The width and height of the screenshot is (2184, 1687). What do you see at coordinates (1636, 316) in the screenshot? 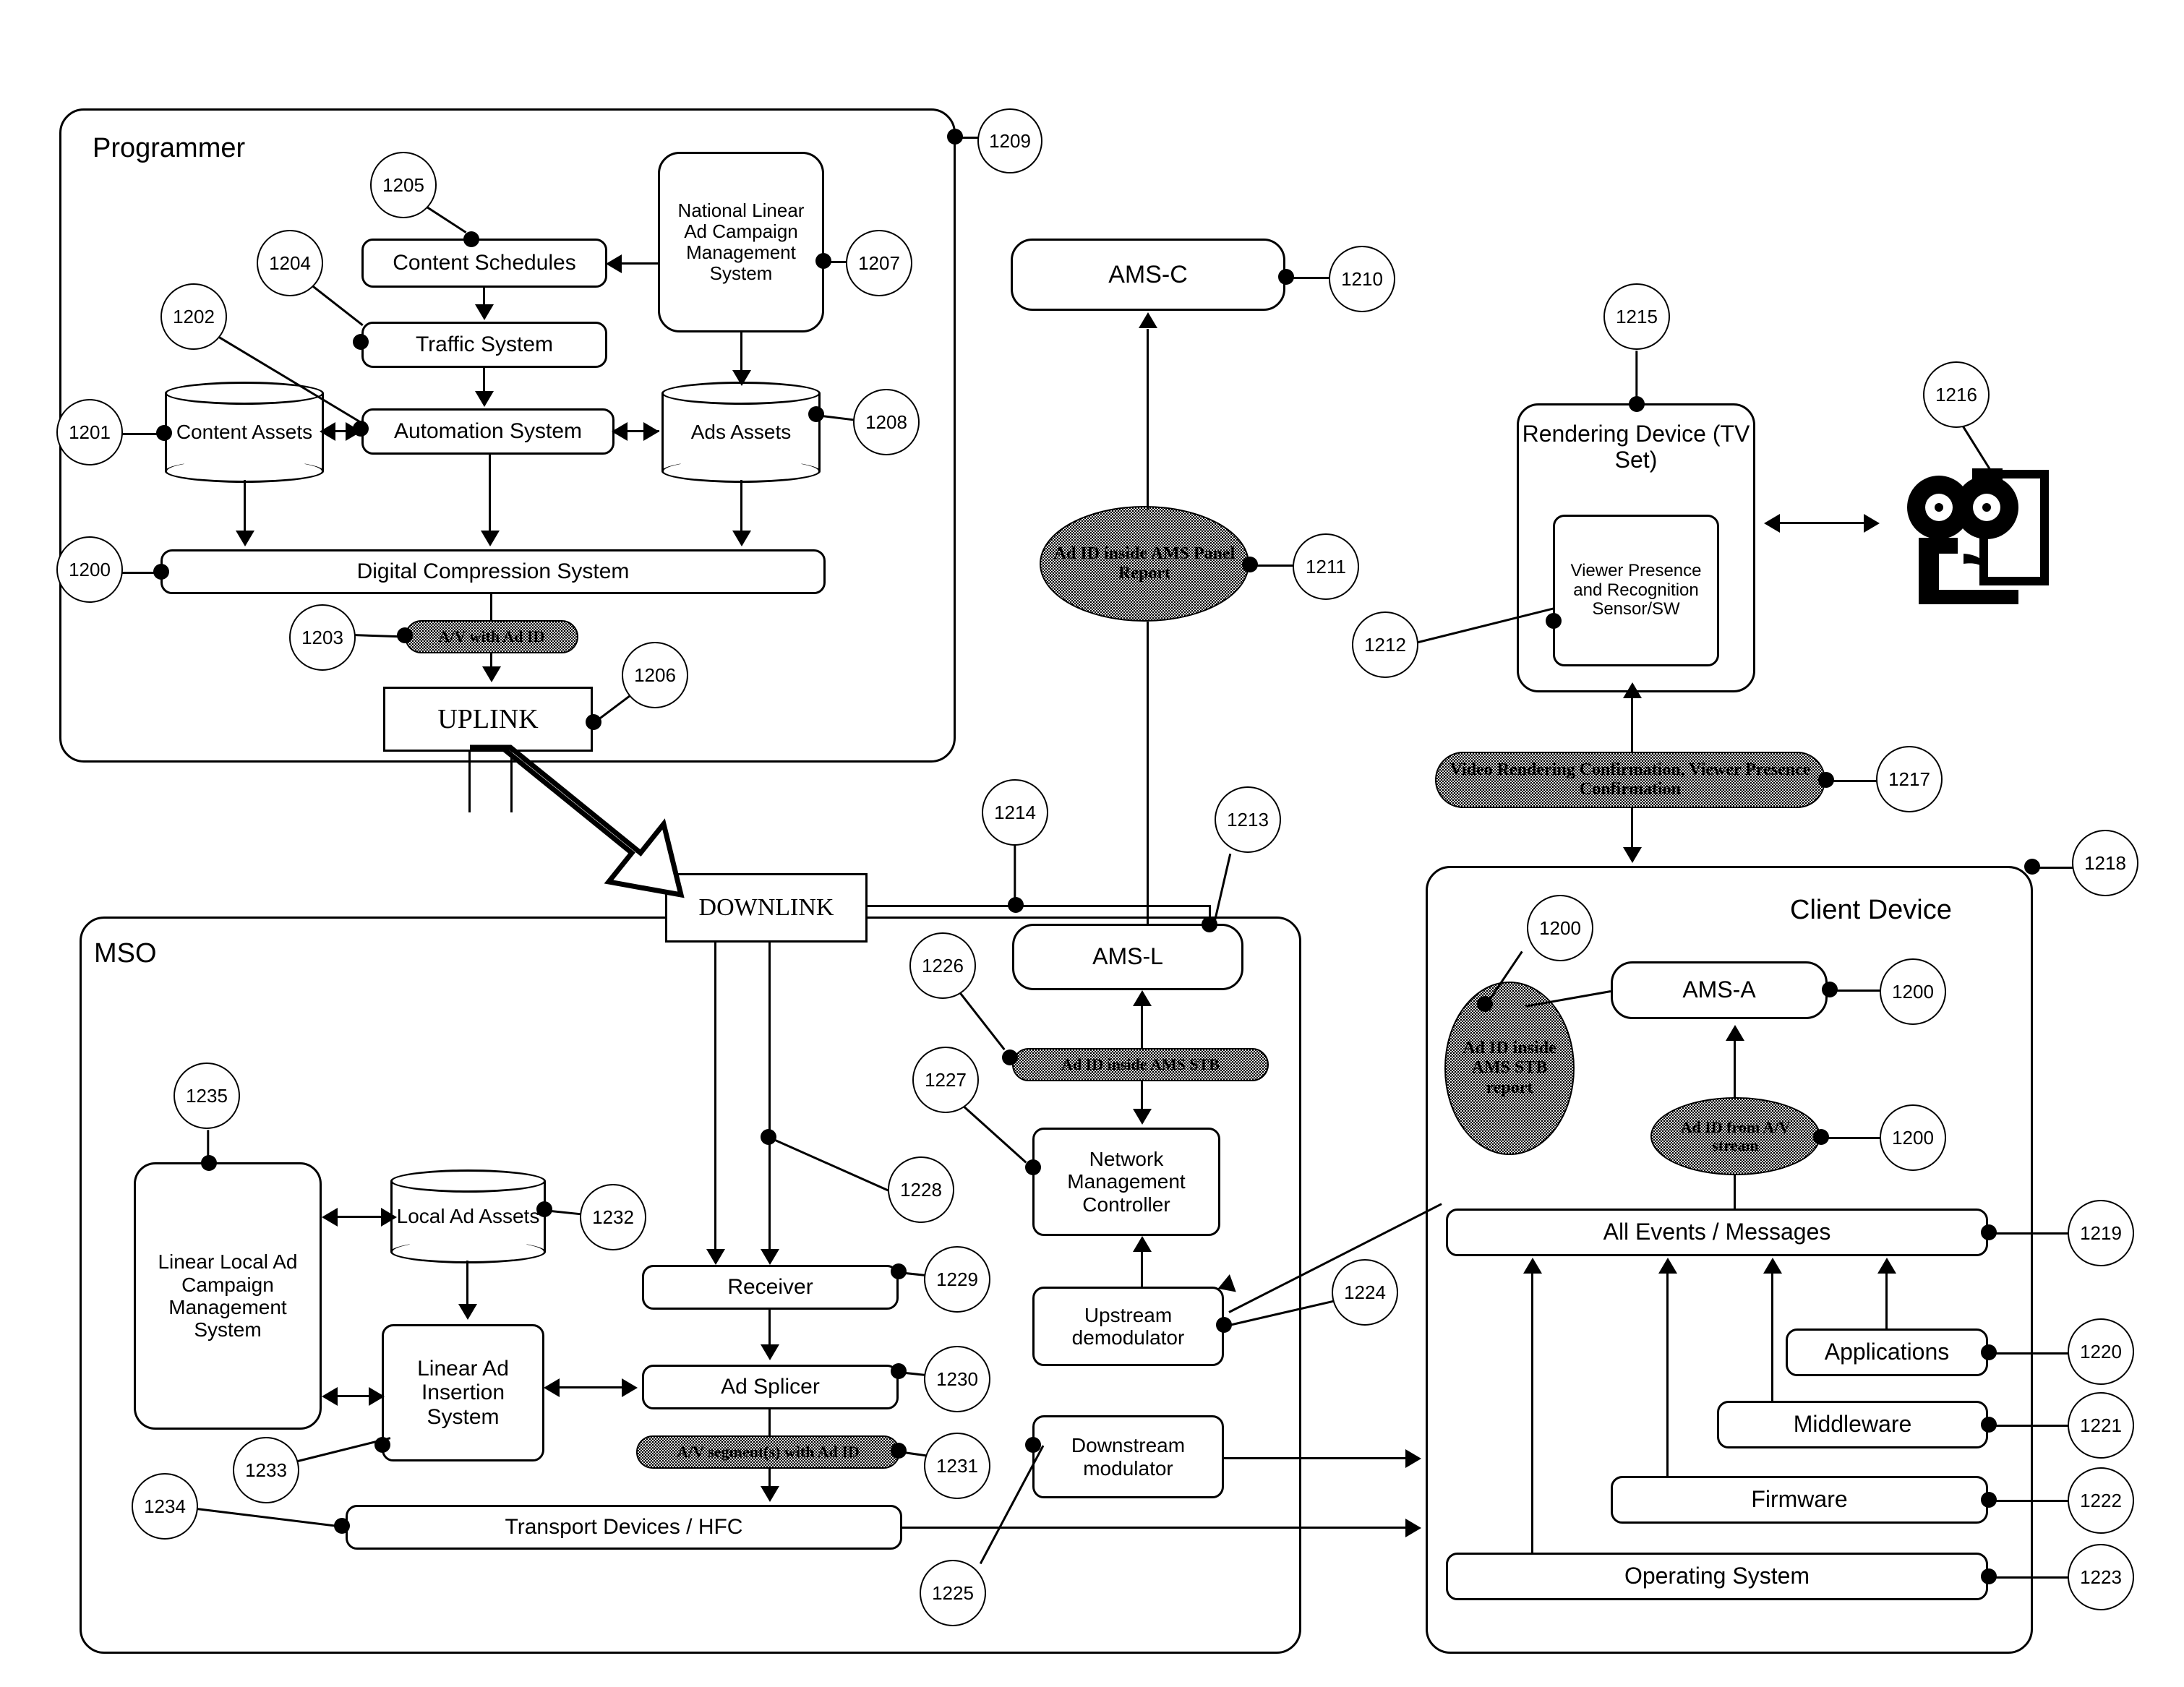
I see `ref-1215: 1215` at bounding box center [1636, 316].